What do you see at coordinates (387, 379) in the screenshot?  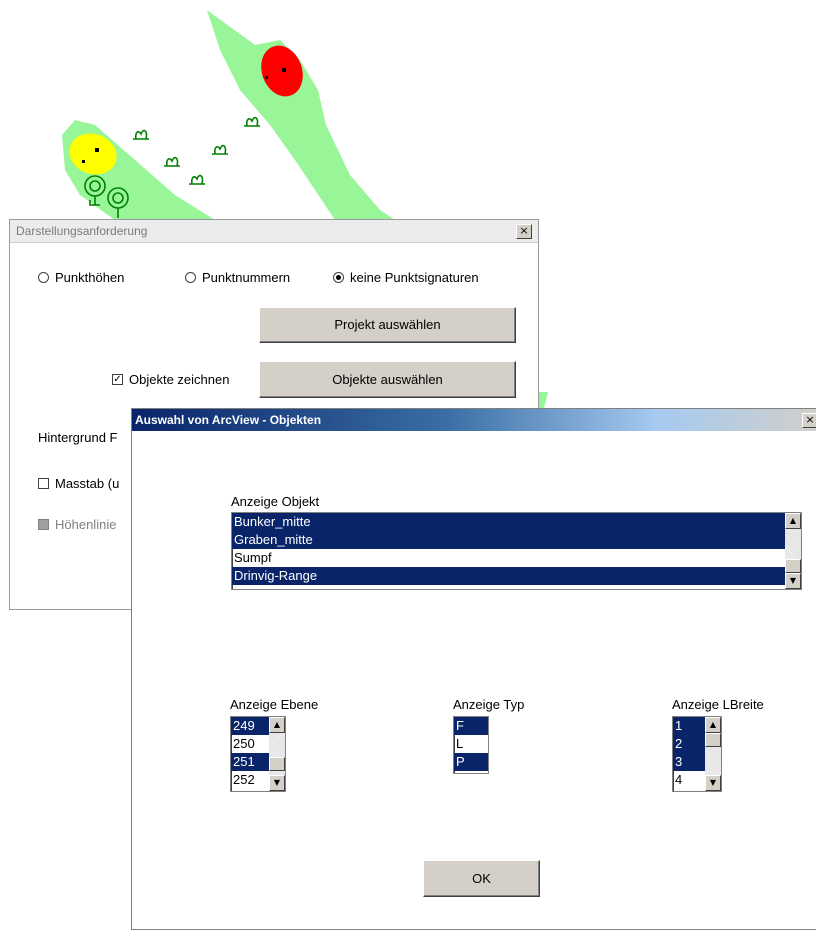 I see `select-objects-button: Objekte auswählen` at bounding box center [387, 379].